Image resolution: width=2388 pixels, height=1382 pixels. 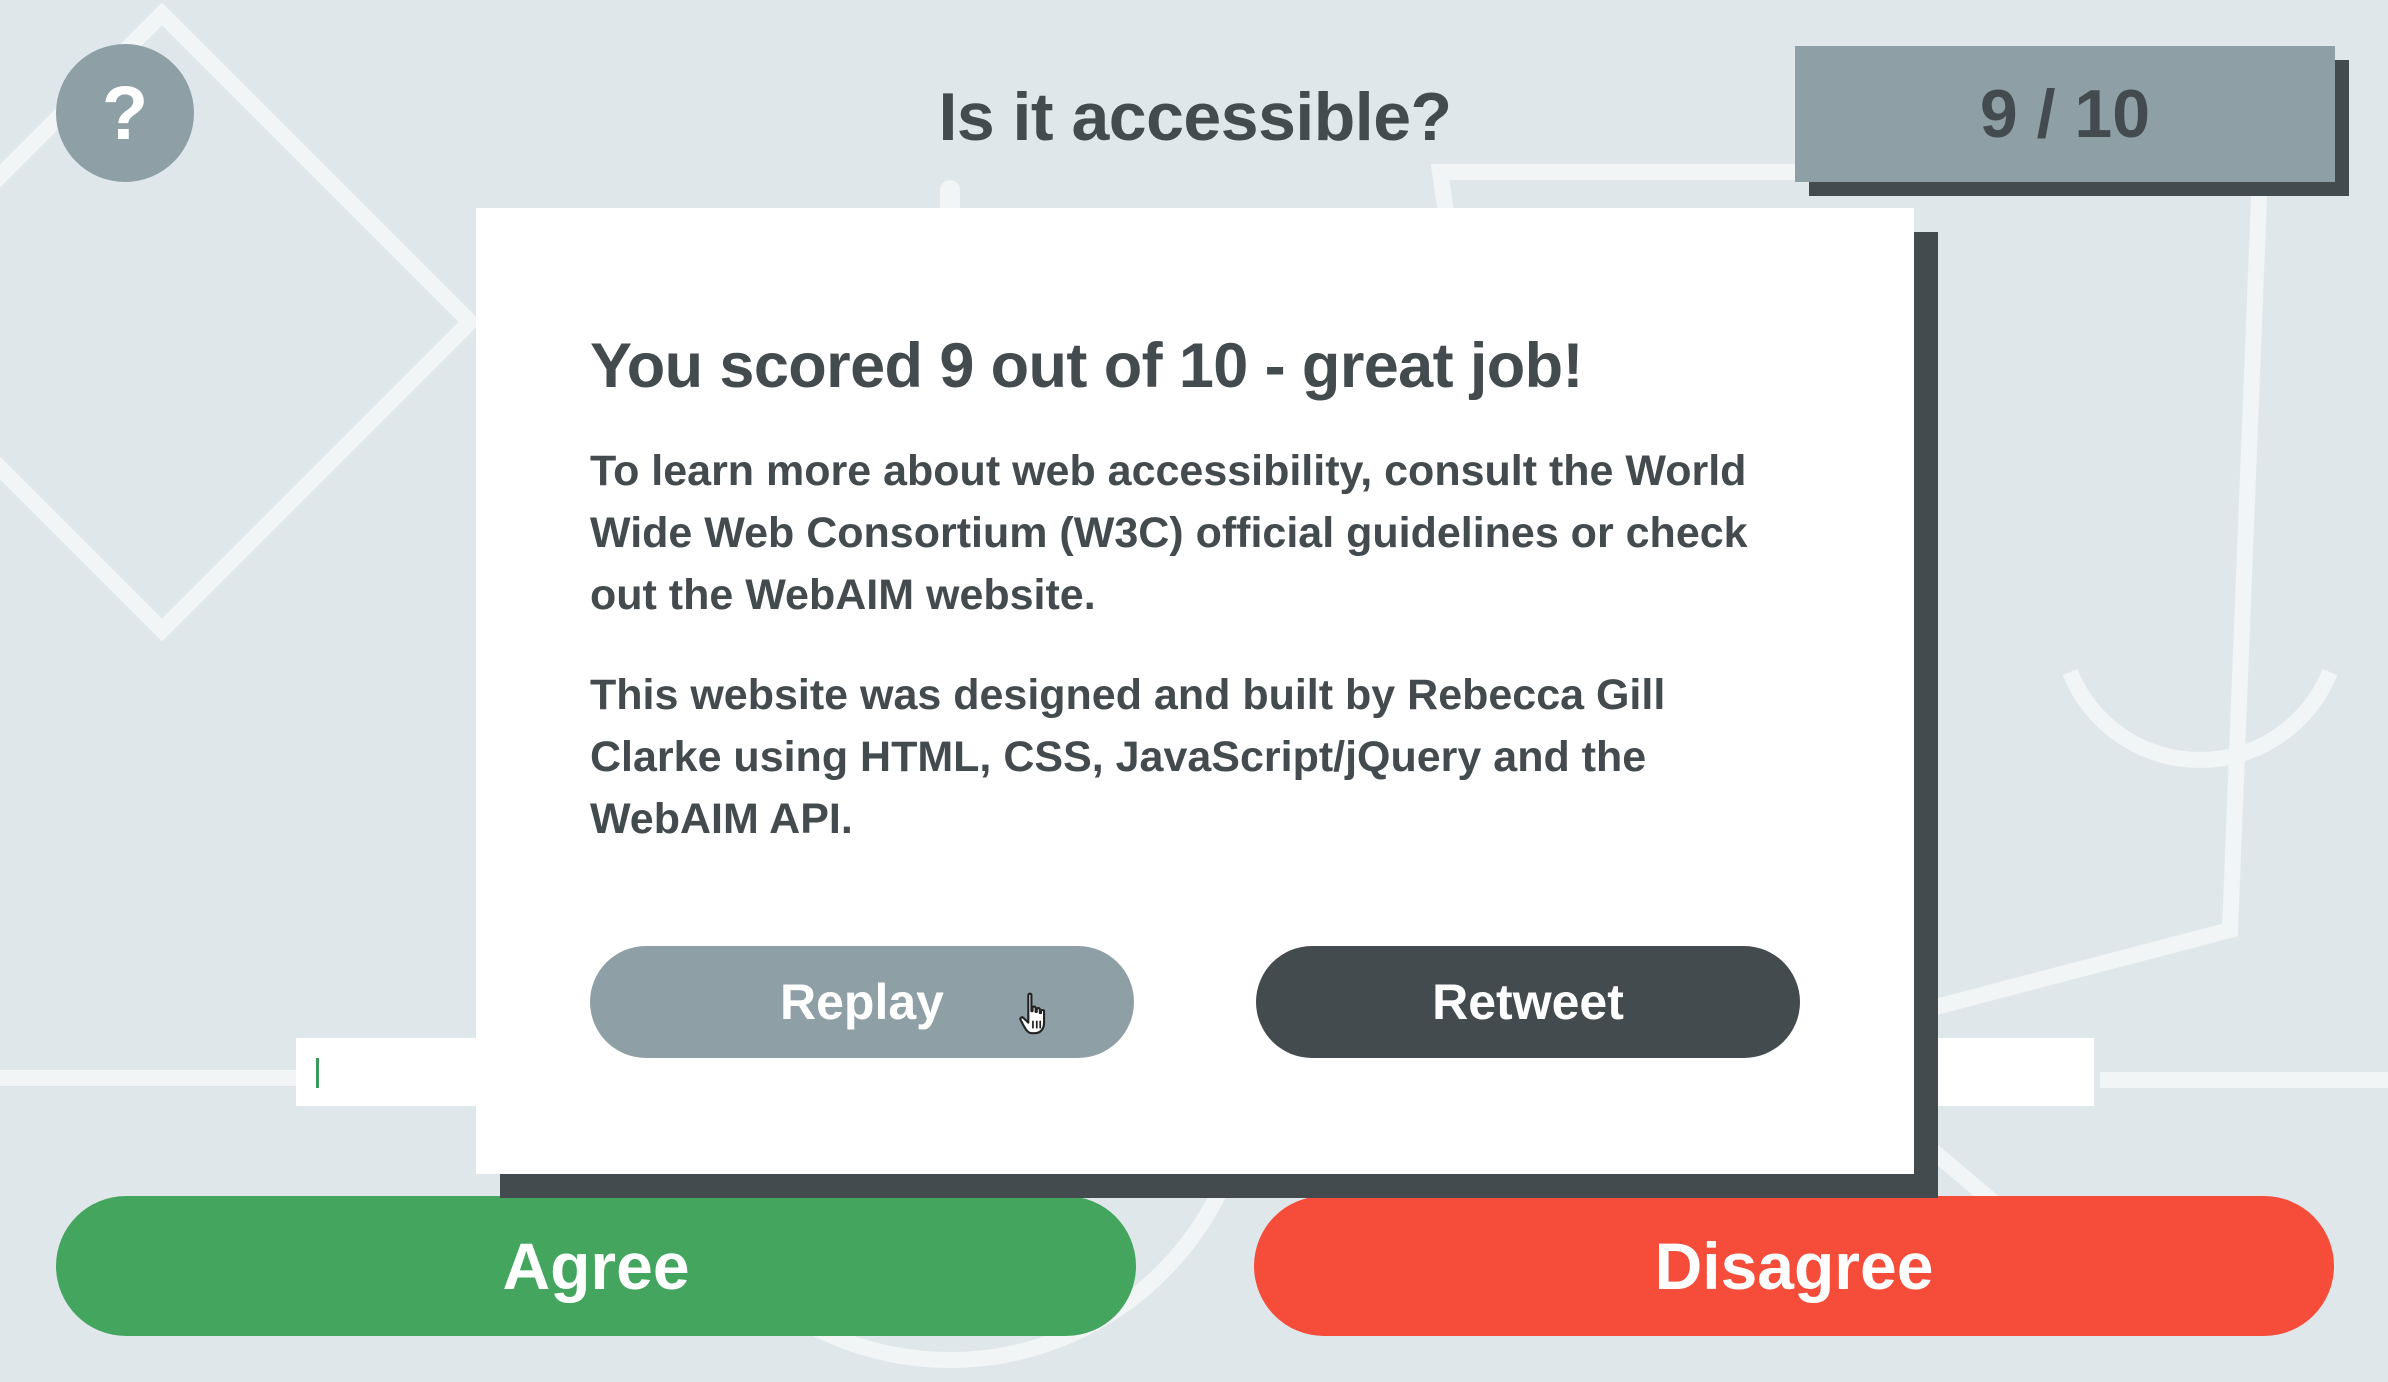 What do you see at coordinates (1032, 1013) in the screenshot?
I see `hand-pointer-icon` at bounding box center [1032, 1013].